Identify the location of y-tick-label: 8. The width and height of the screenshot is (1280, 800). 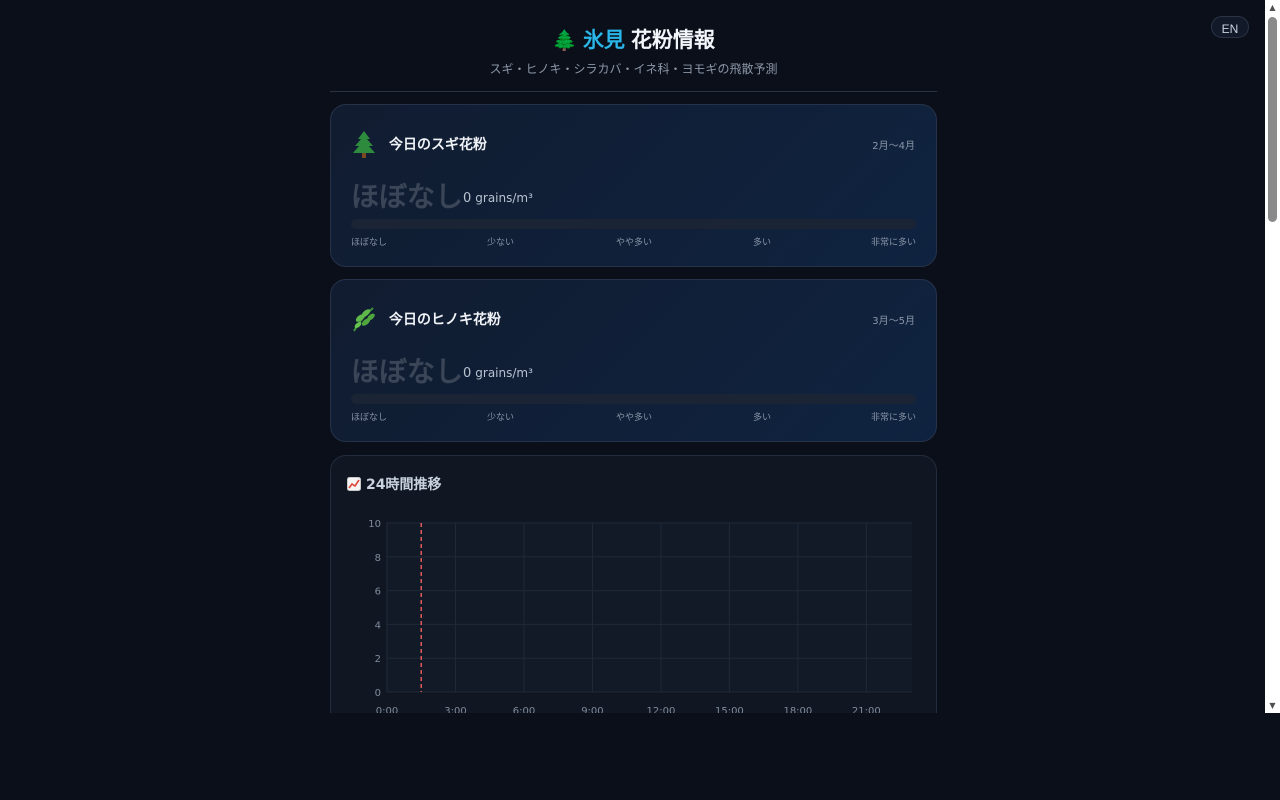
(378, 558).